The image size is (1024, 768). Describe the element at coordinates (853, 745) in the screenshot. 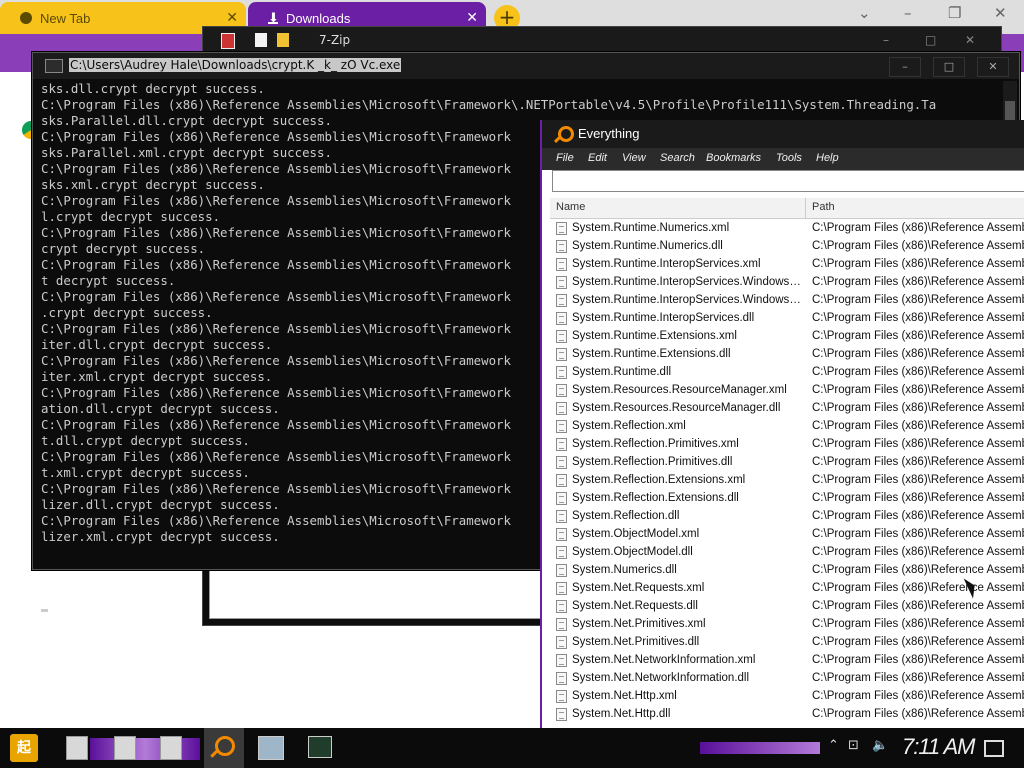

I see `network-icon: ⊡` at that location.